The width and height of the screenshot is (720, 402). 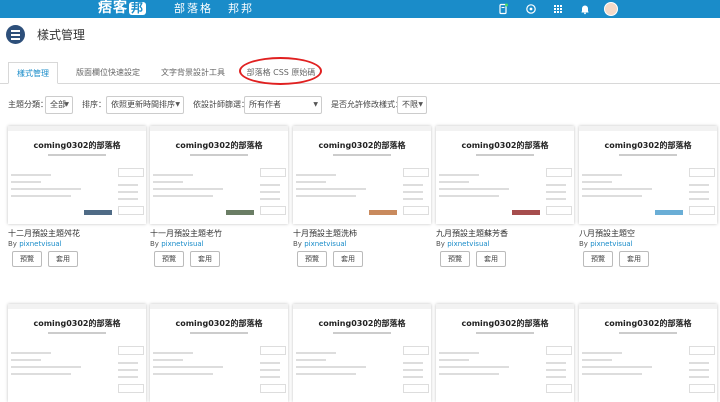 What do you see at coordinates (472, 233) in the screenshot?
I see `theme-name: 九月預設主題蘇芳香` at bounding box center [472, 233].